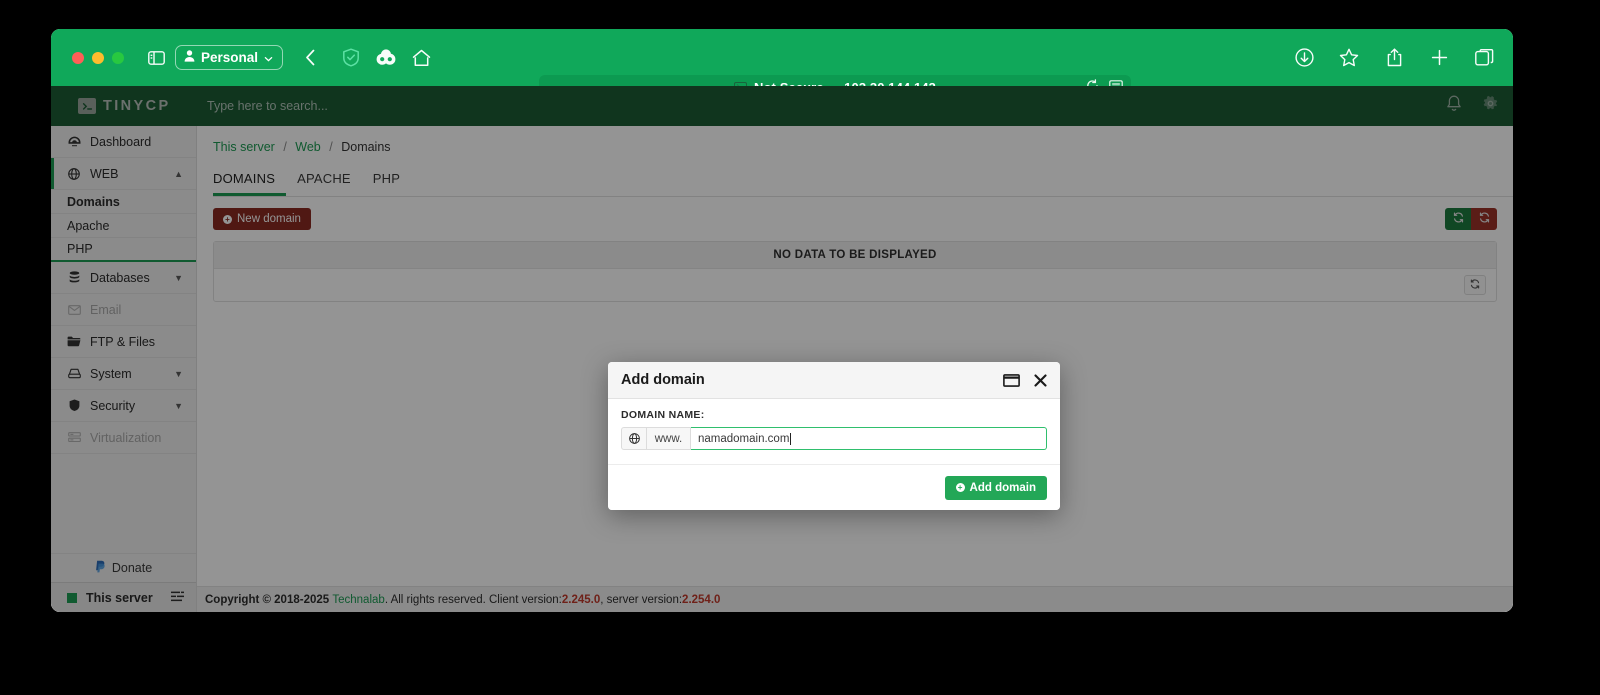 This screenshot has height=695, width=1600. I want to click on www-prefix-label: www., so click(669, 438).